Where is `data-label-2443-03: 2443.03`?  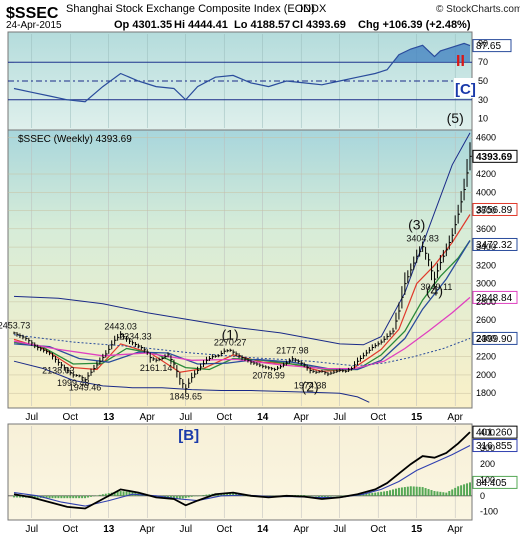
data-label-2443-03: 2443.03 is located at coordinates (120, 326).